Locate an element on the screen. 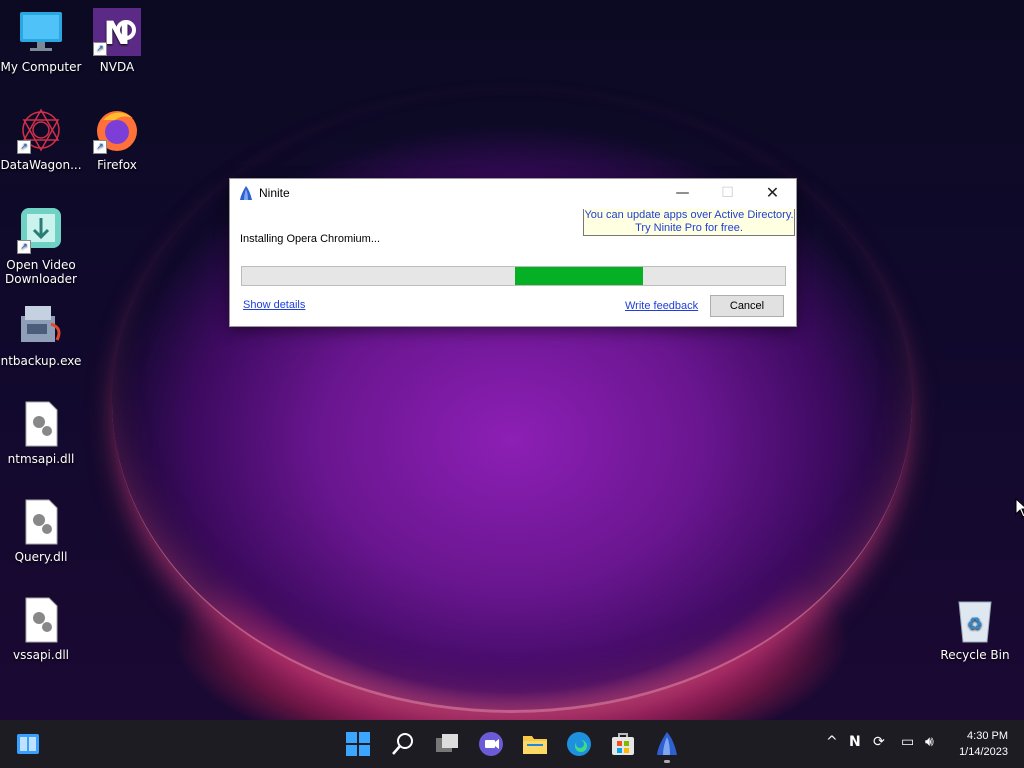 Image resolution: width=1024 pixels, height=768 pixels. dialog-titlebar: Ninite — ☐ ✕ is located at coordinates (513, 193).